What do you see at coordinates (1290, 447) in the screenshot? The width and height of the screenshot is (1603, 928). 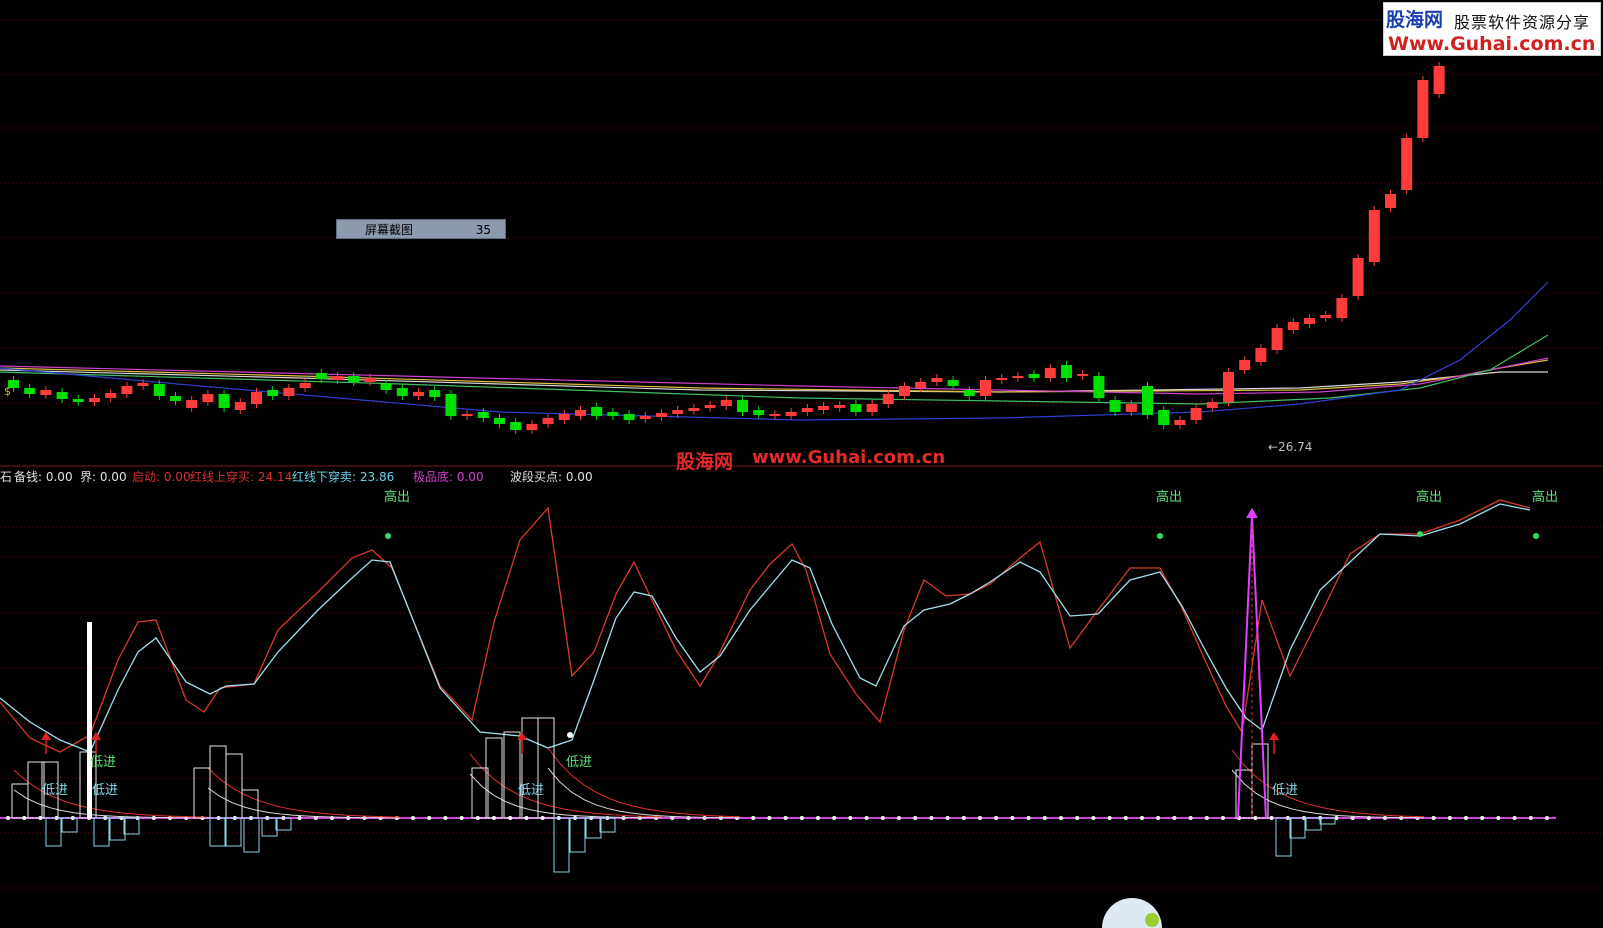 I see `price-low-label: ←26.74` at bounding box center [1290, 447].